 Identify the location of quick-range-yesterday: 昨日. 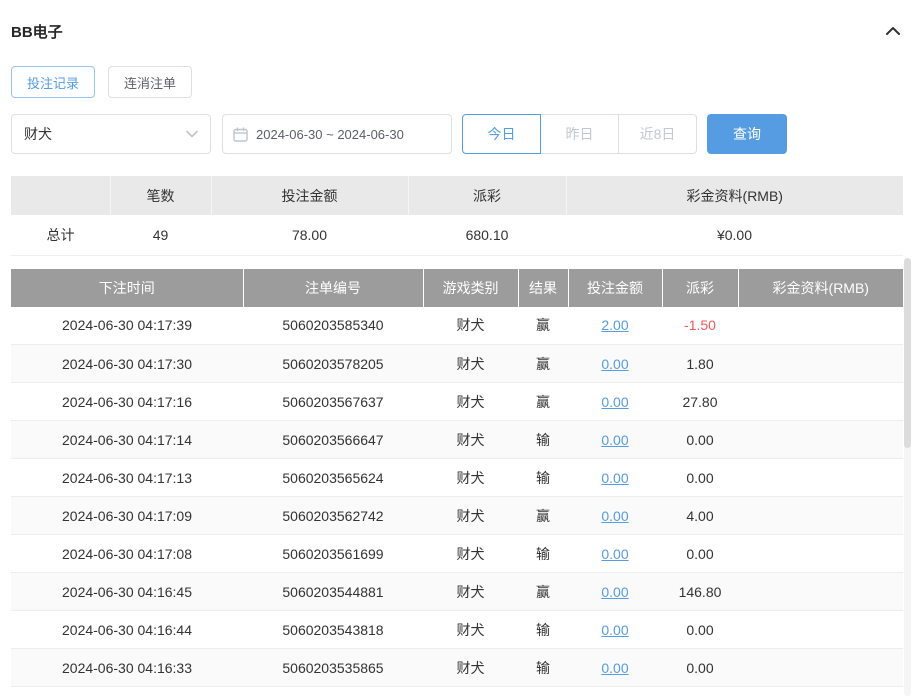
(579, 134).